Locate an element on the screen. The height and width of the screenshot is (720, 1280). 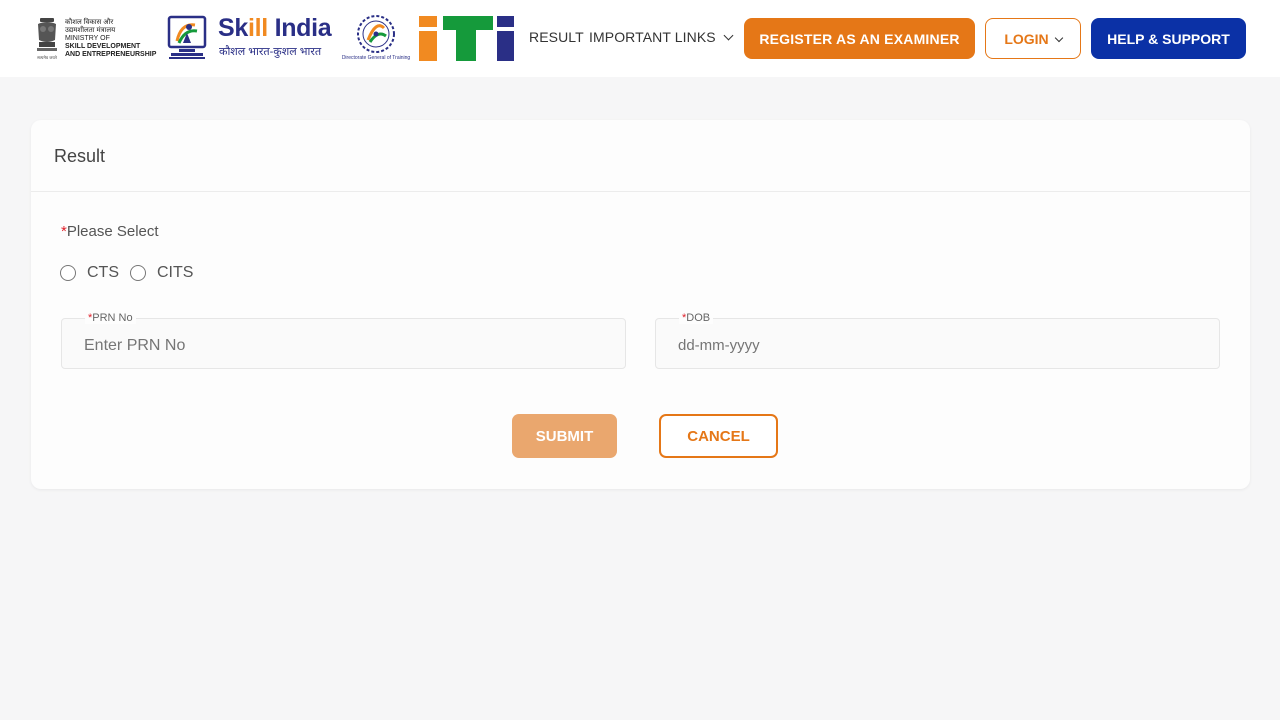
prn-field-label: *PRN No is located at coordinates (110, 318).